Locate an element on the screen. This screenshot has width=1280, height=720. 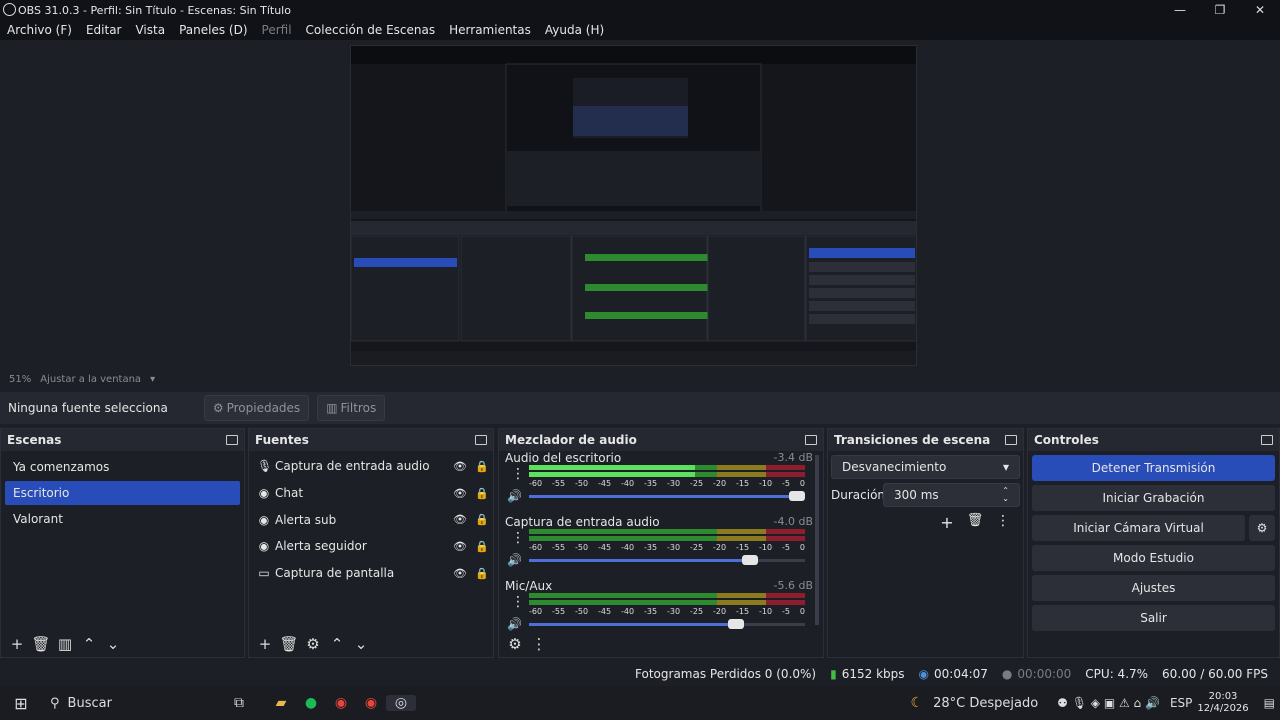
stepper-icon: ⌃ ⌄ is located at coordinates (1005, 495).